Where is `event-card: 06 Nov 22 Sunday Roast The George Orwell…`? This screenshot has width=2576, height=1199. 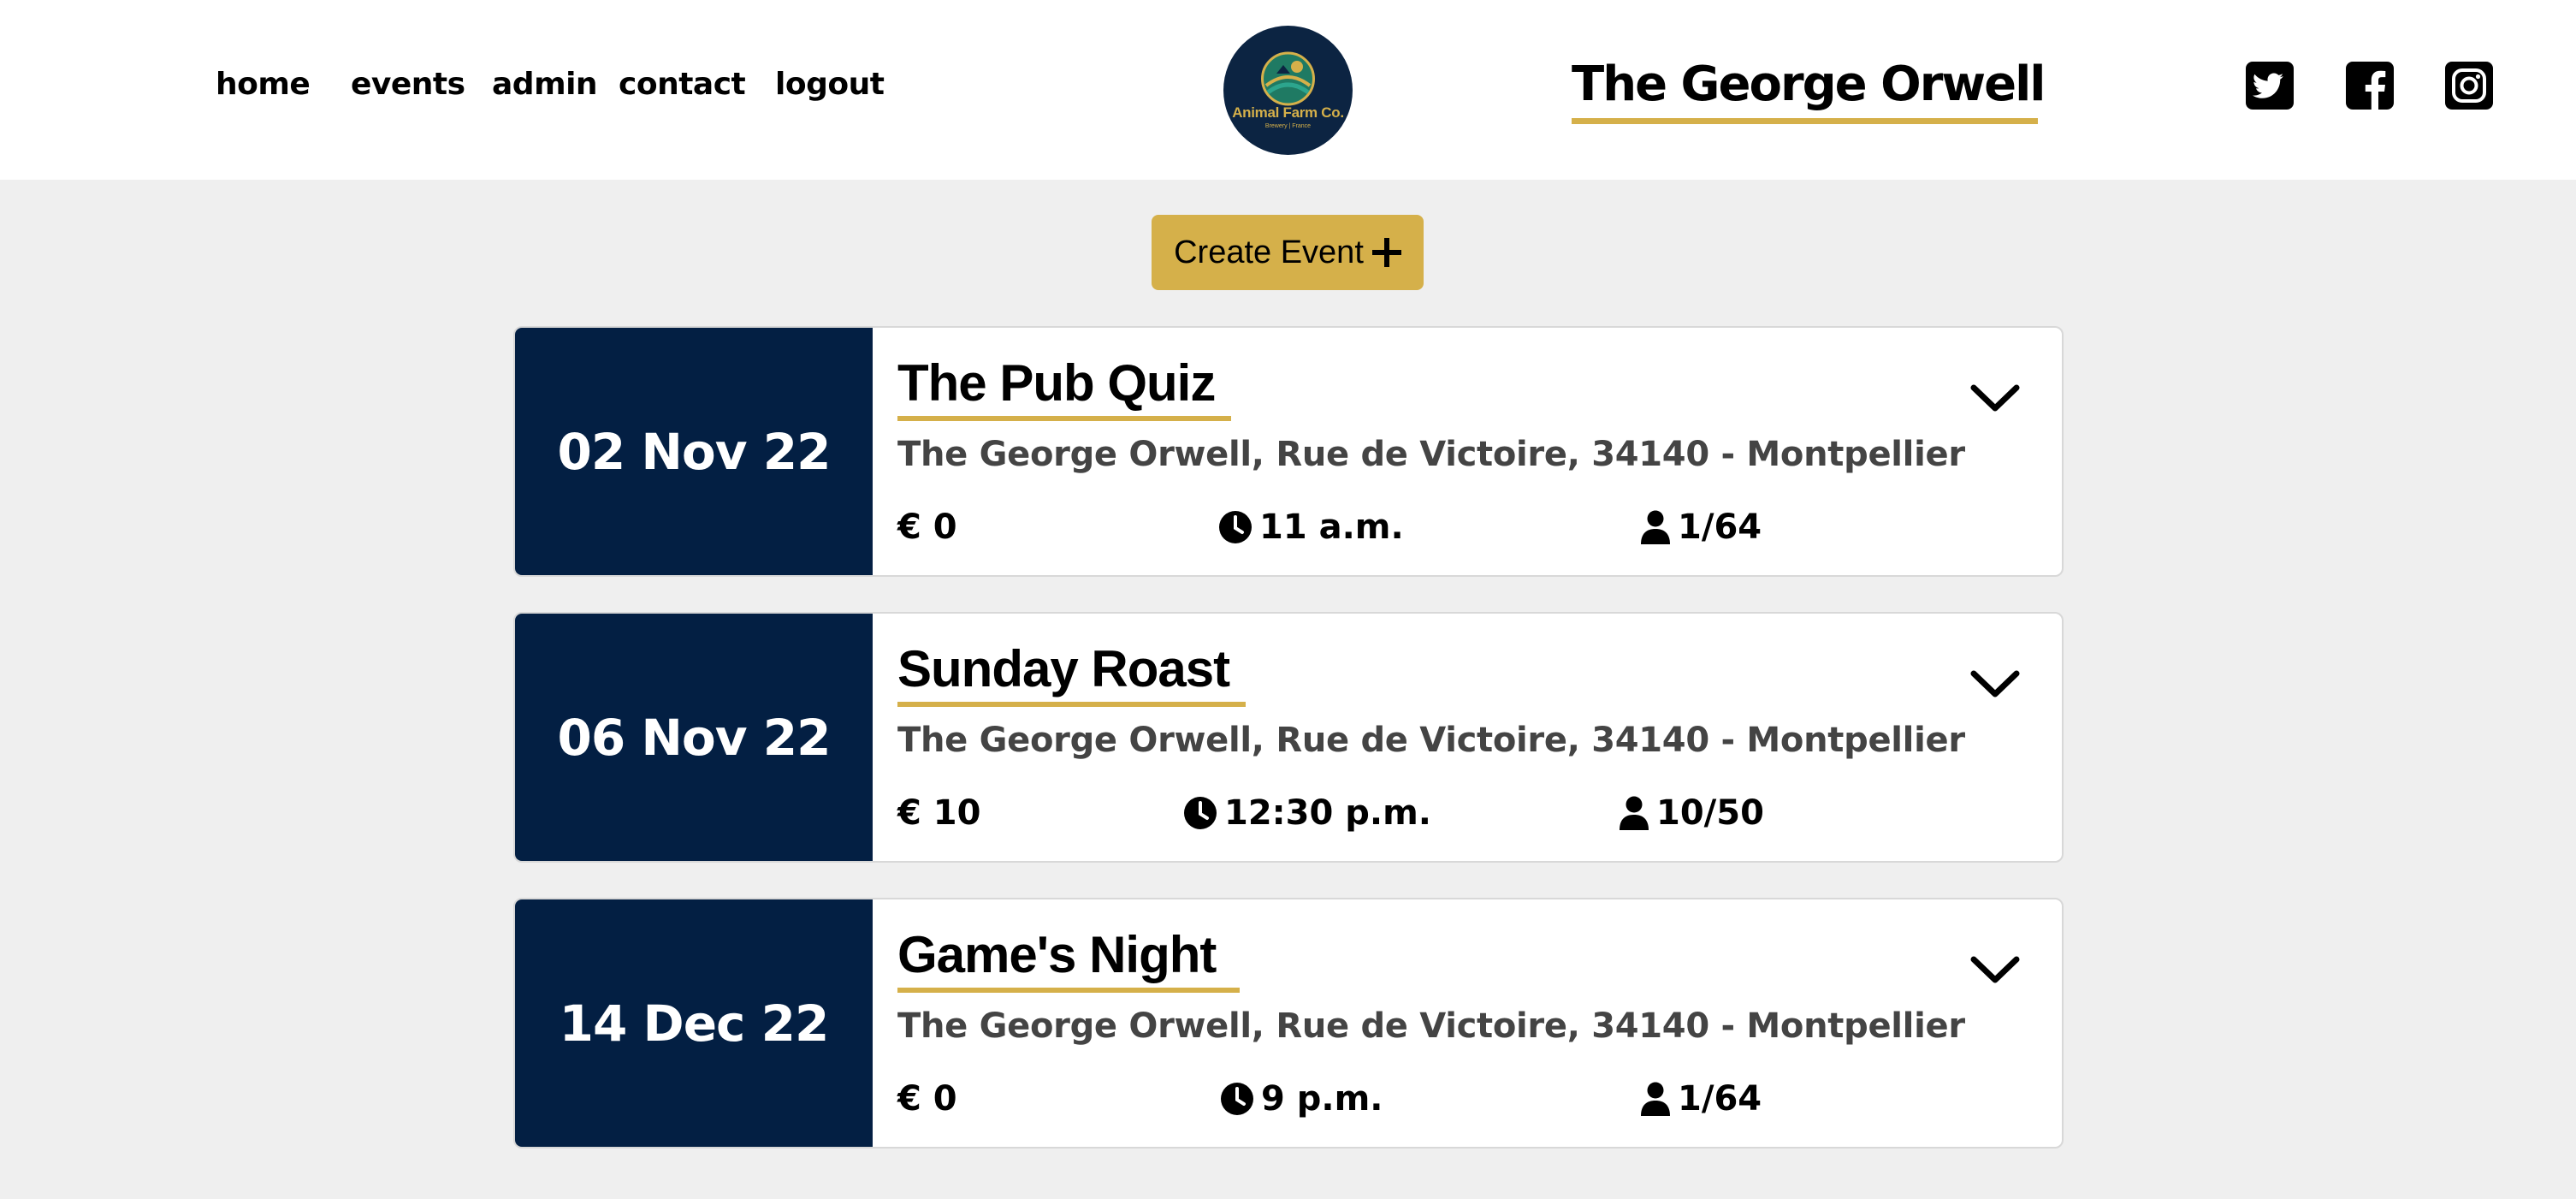 event-card: 06 Nov 22 Sunday Roast The George Orwell… is located at coordinates (1288, 737).